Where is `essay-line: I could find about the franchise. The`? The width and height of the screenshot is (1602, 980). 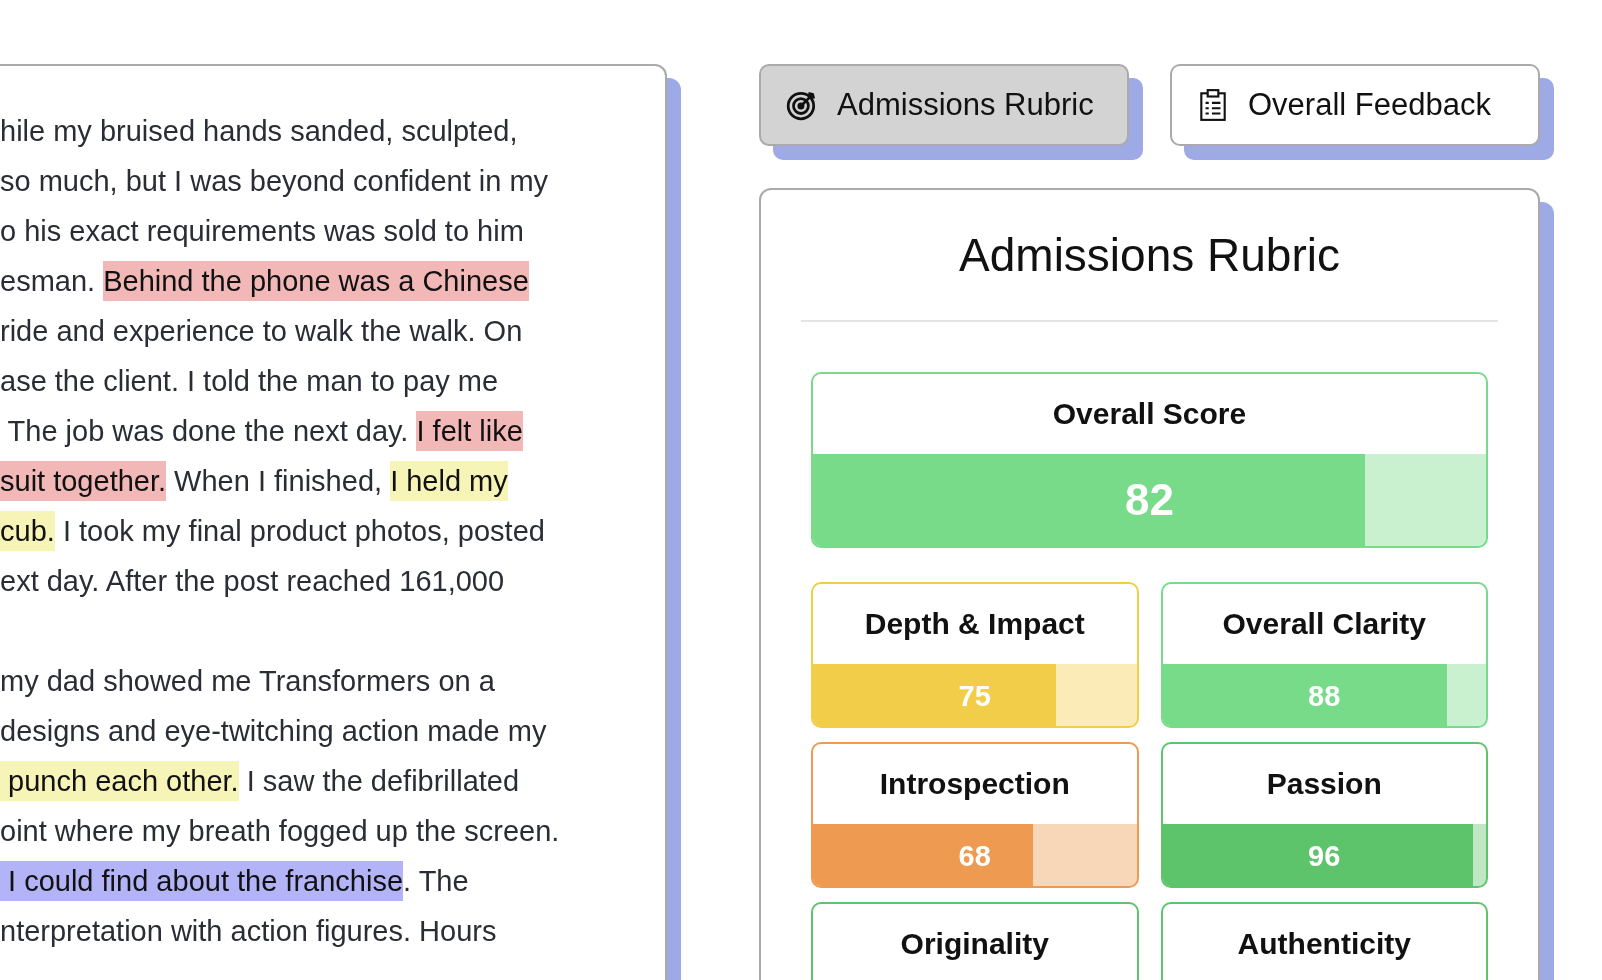
essay-line: I could find about the franchise. The is located at coordinates (234, 881).